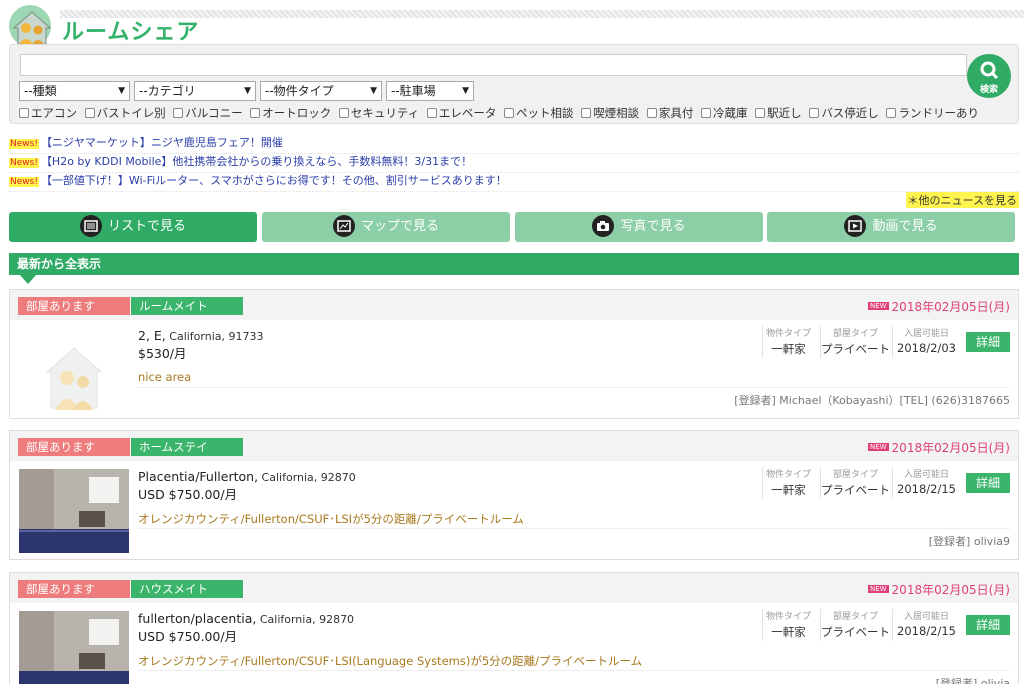 This screenshot has height=684, width=1024. Describe the element at coordinates (855, 475) in the screenshot. I see `meta-key: 部屋タイプ` at that location.